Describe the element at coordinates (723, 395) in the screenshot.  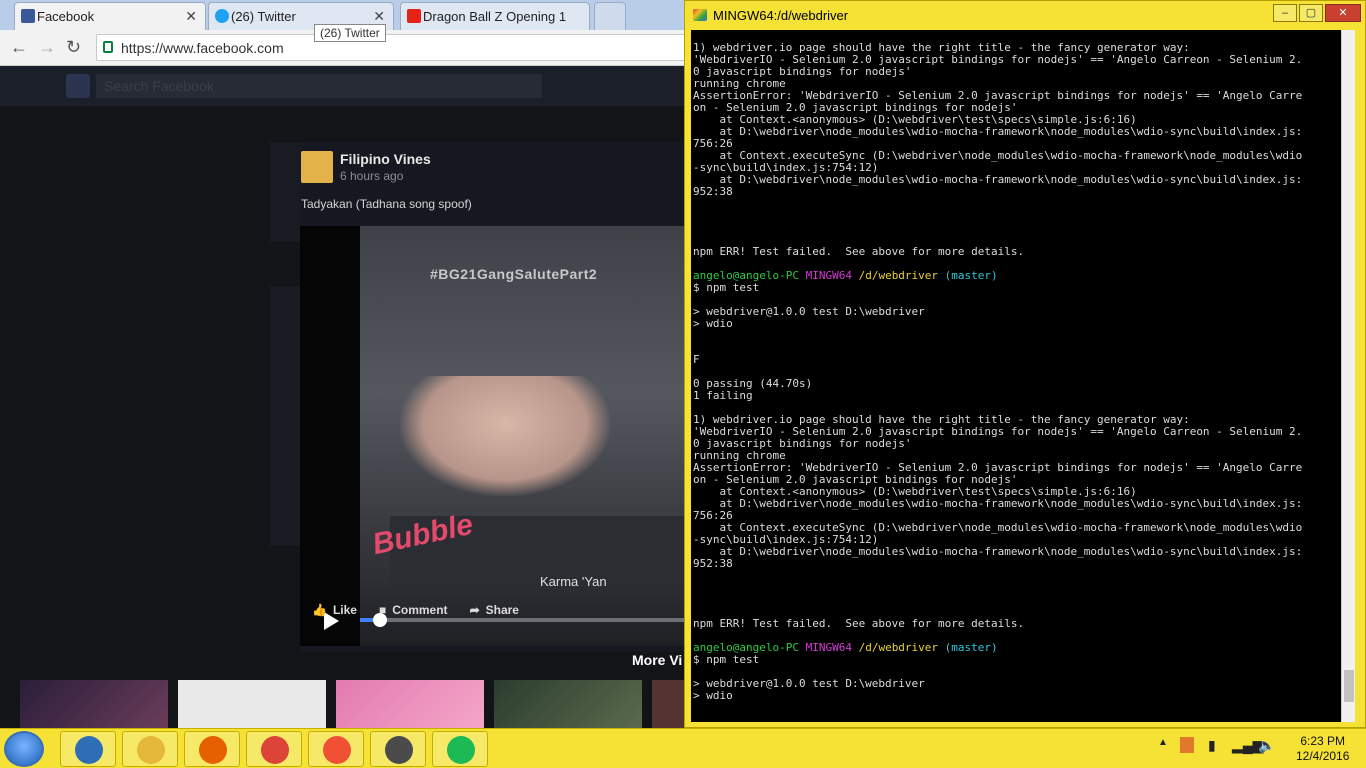
I see `terminal-line: 1 failing` at that location.